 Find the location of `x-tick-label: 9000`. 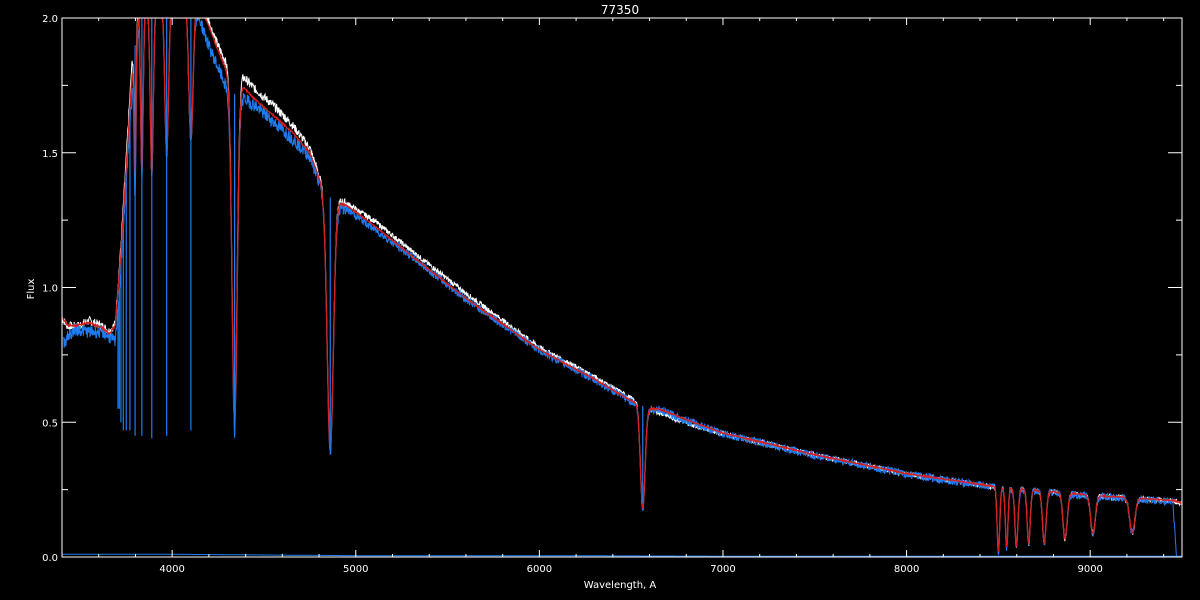

x-tick-label: 9000 is located at coordinates (1089, 569).